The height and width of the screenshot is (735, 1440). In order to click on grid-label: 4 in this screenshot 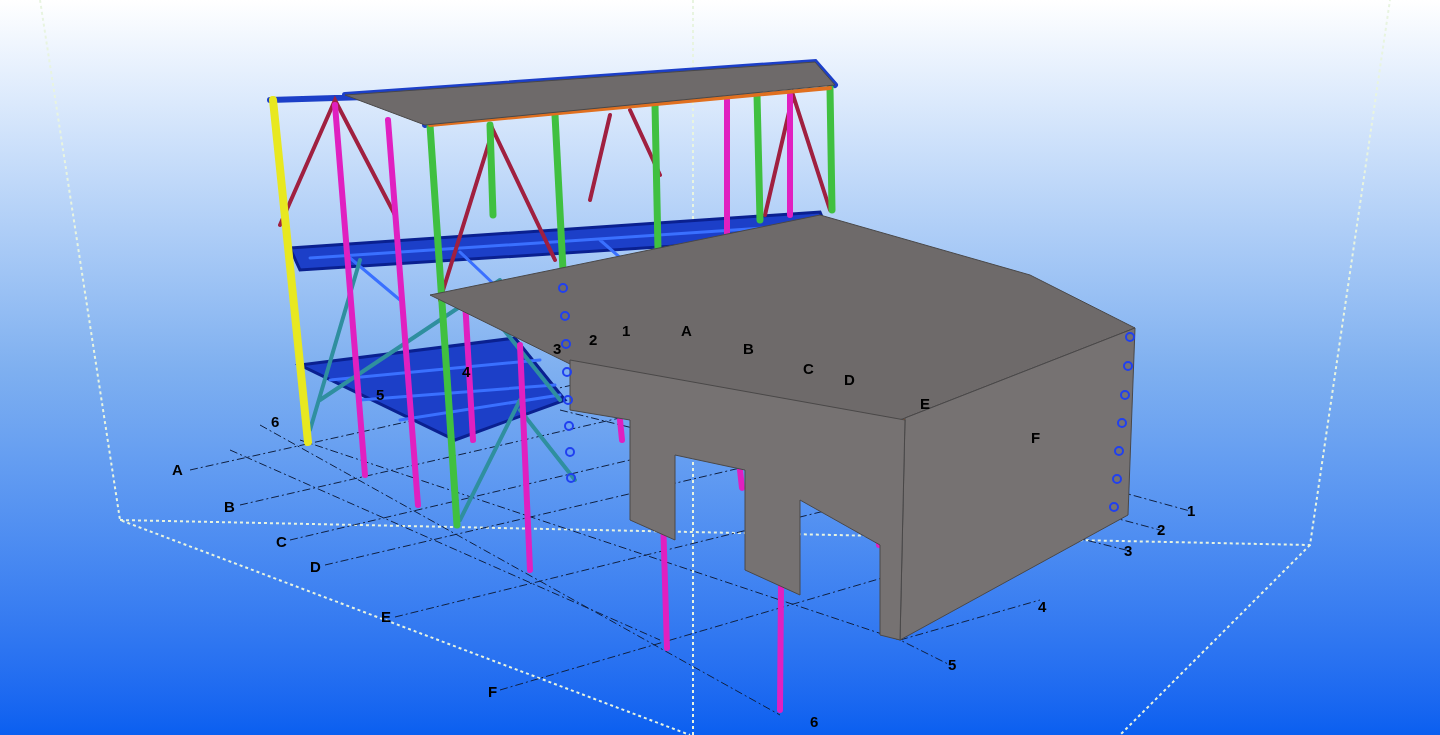, I will do `click(1042, 606)`.